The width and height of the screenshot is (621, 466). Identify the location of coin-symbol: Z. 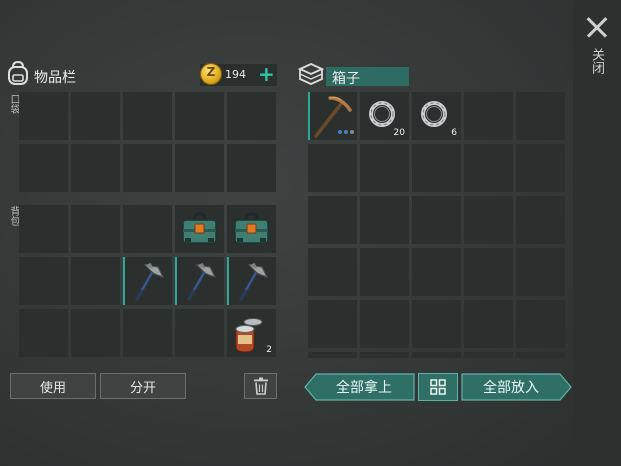
(211, 72).